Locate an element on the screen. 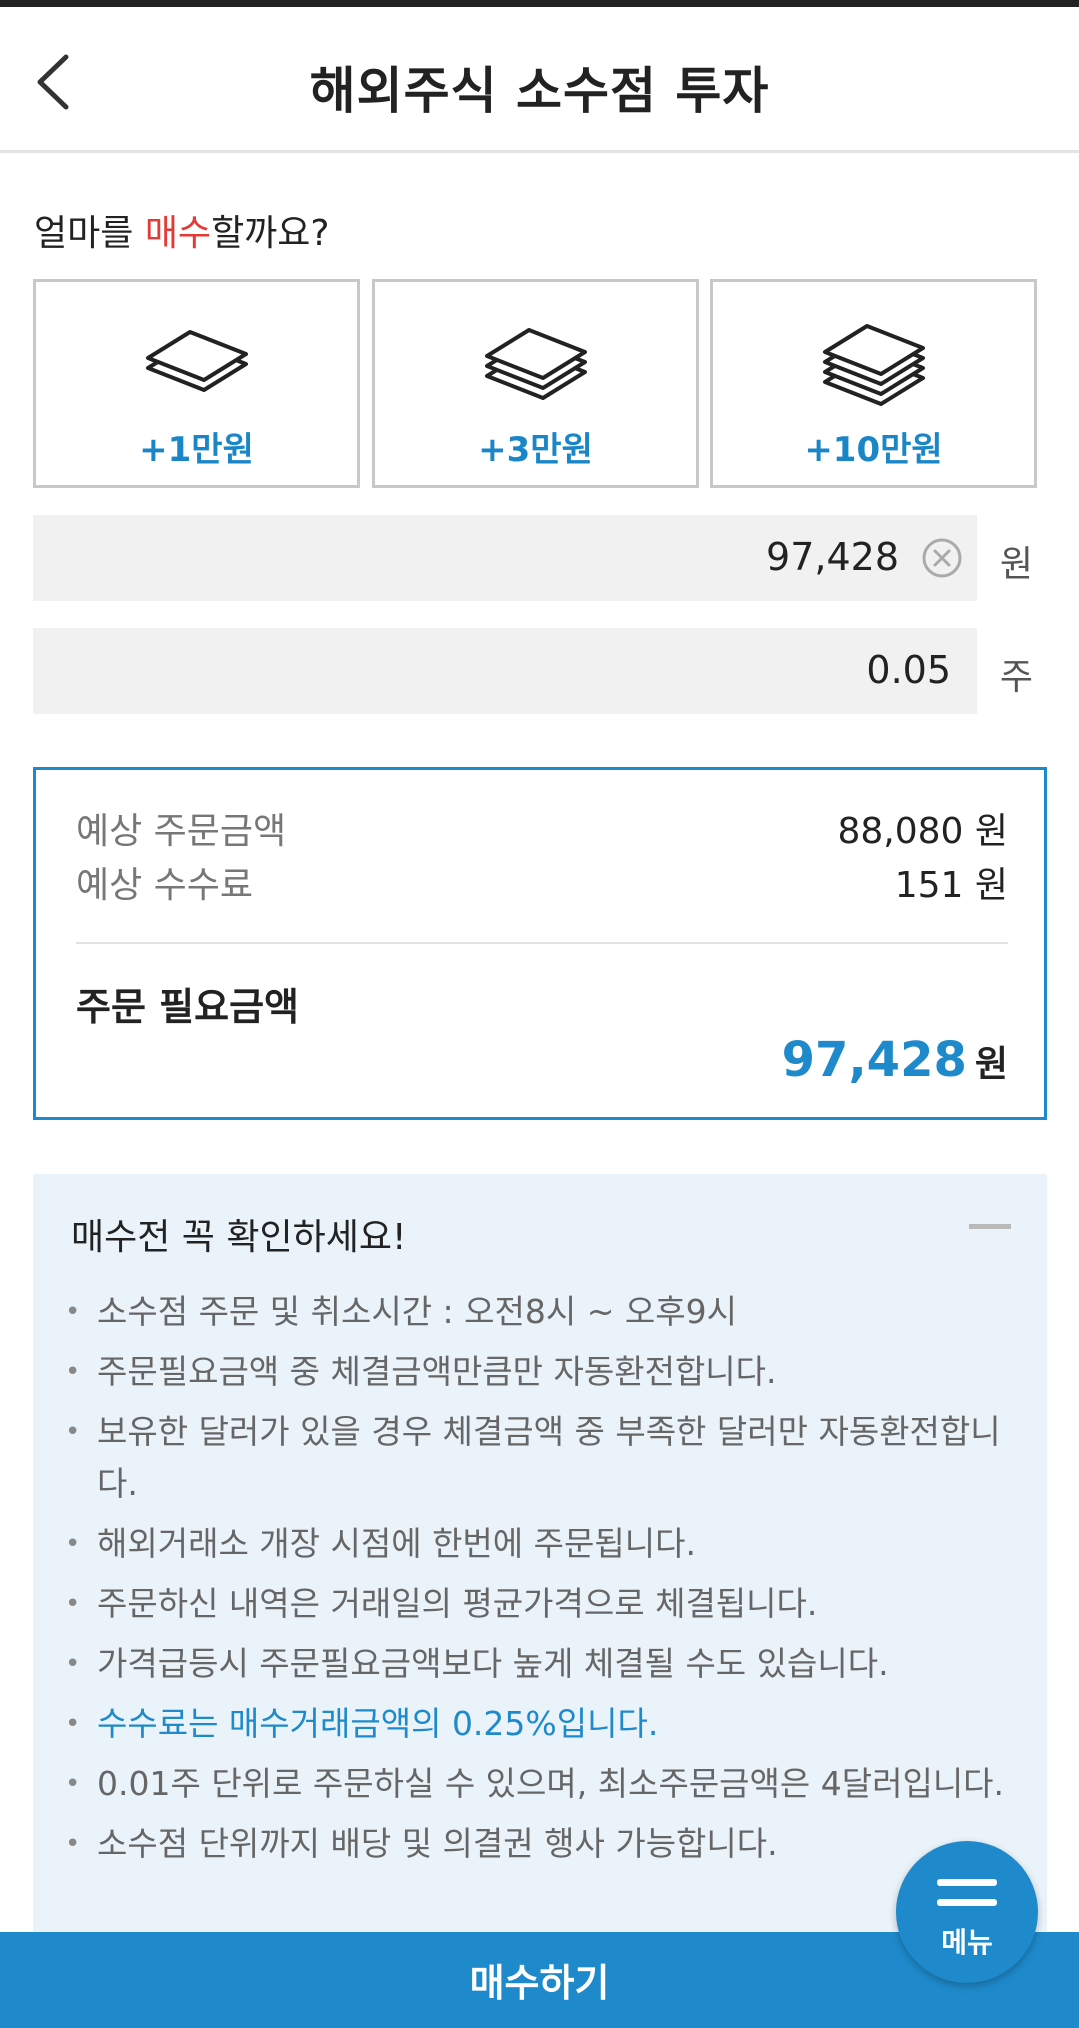 The height and width of the screenshot is (2028, 1079). clear-icon is located at coordinates (942, 558).